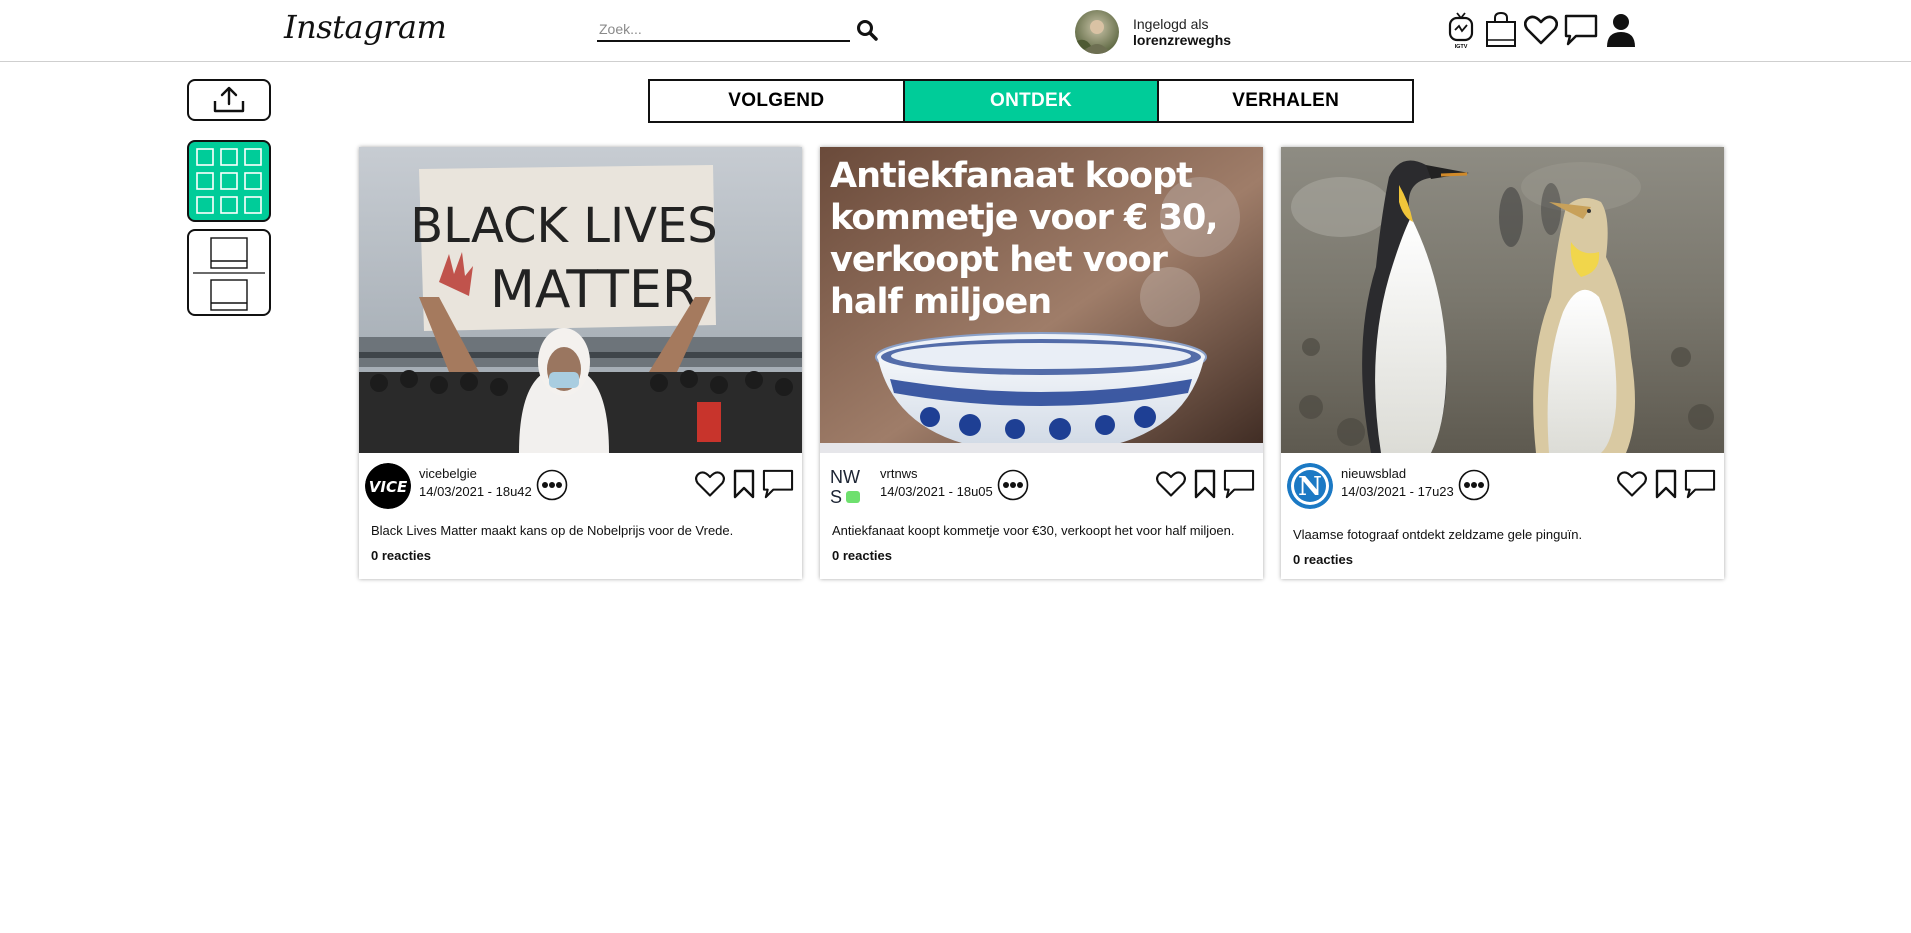 This screenshot has height=933, width=1911. What do you see at coordinates (936, 474) in the screenshot?
I see `source-name: vrtnws` at bounding box center [936, 474].